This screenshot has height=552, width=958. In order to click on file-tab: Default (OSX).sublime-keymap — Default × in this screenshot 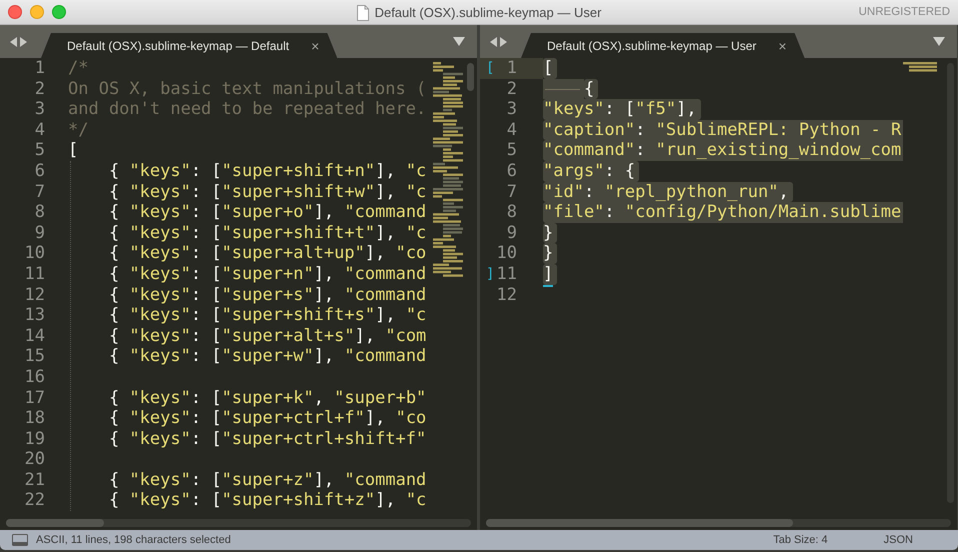, I will do `click(189, 45)`.